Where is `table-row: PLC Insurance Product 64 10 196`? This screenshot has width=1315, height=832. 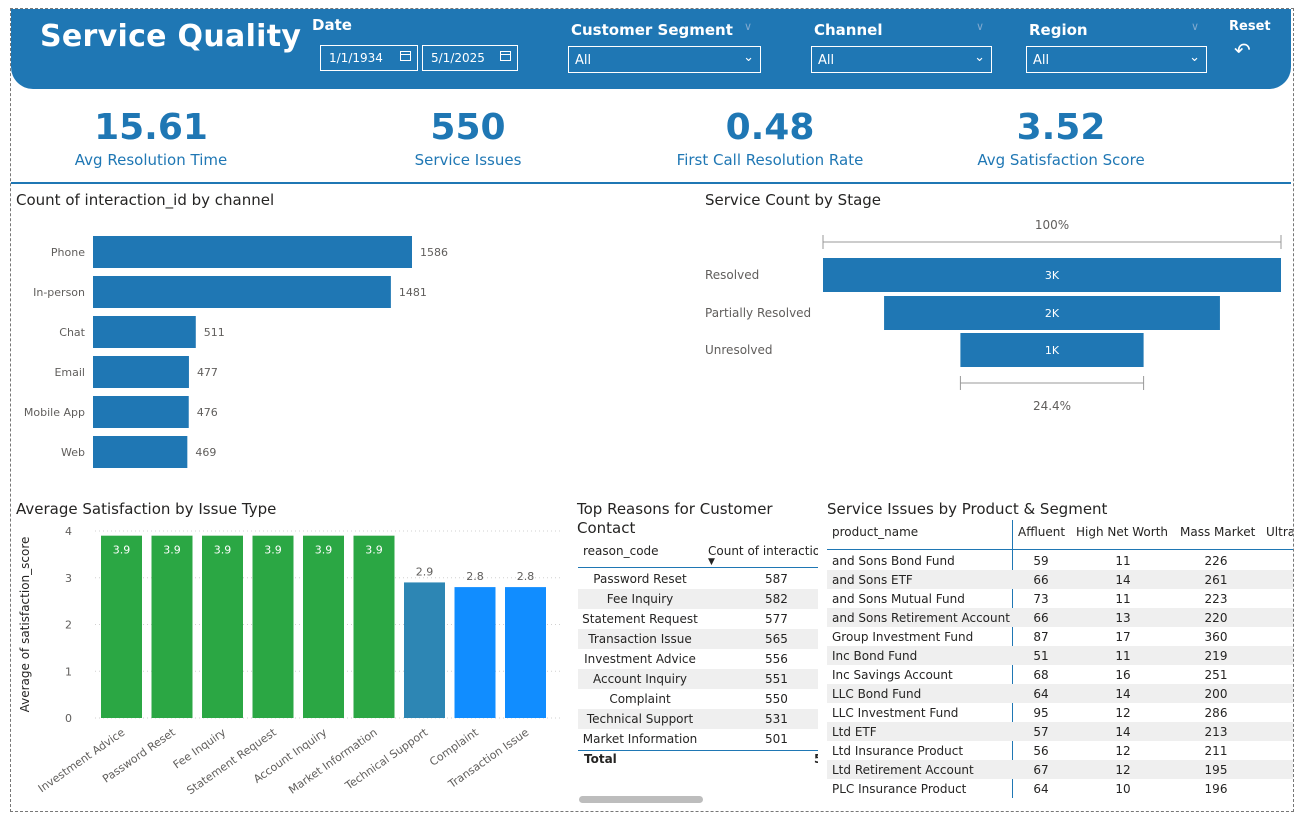
table-row: PLC Insurance Product 64 10 196 is located at coordinates (1060, 788).